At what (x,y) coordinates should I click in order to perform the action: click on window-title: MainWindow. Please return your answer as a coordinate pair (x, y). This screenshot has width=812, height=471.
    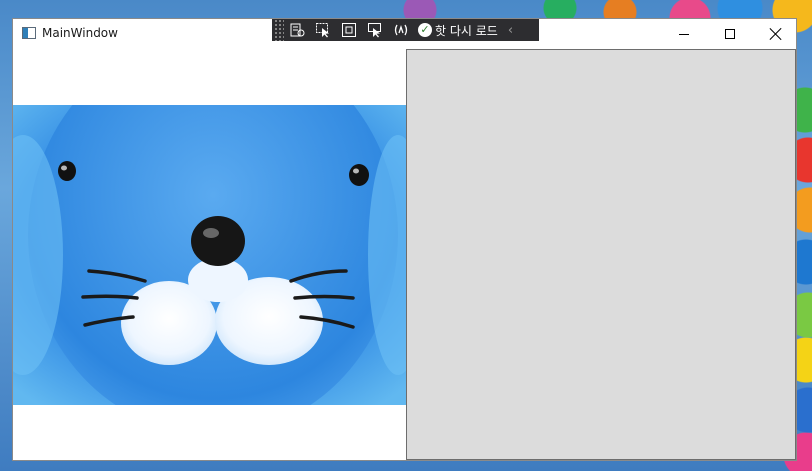
    Looking at the image, I should click on (80, 33).